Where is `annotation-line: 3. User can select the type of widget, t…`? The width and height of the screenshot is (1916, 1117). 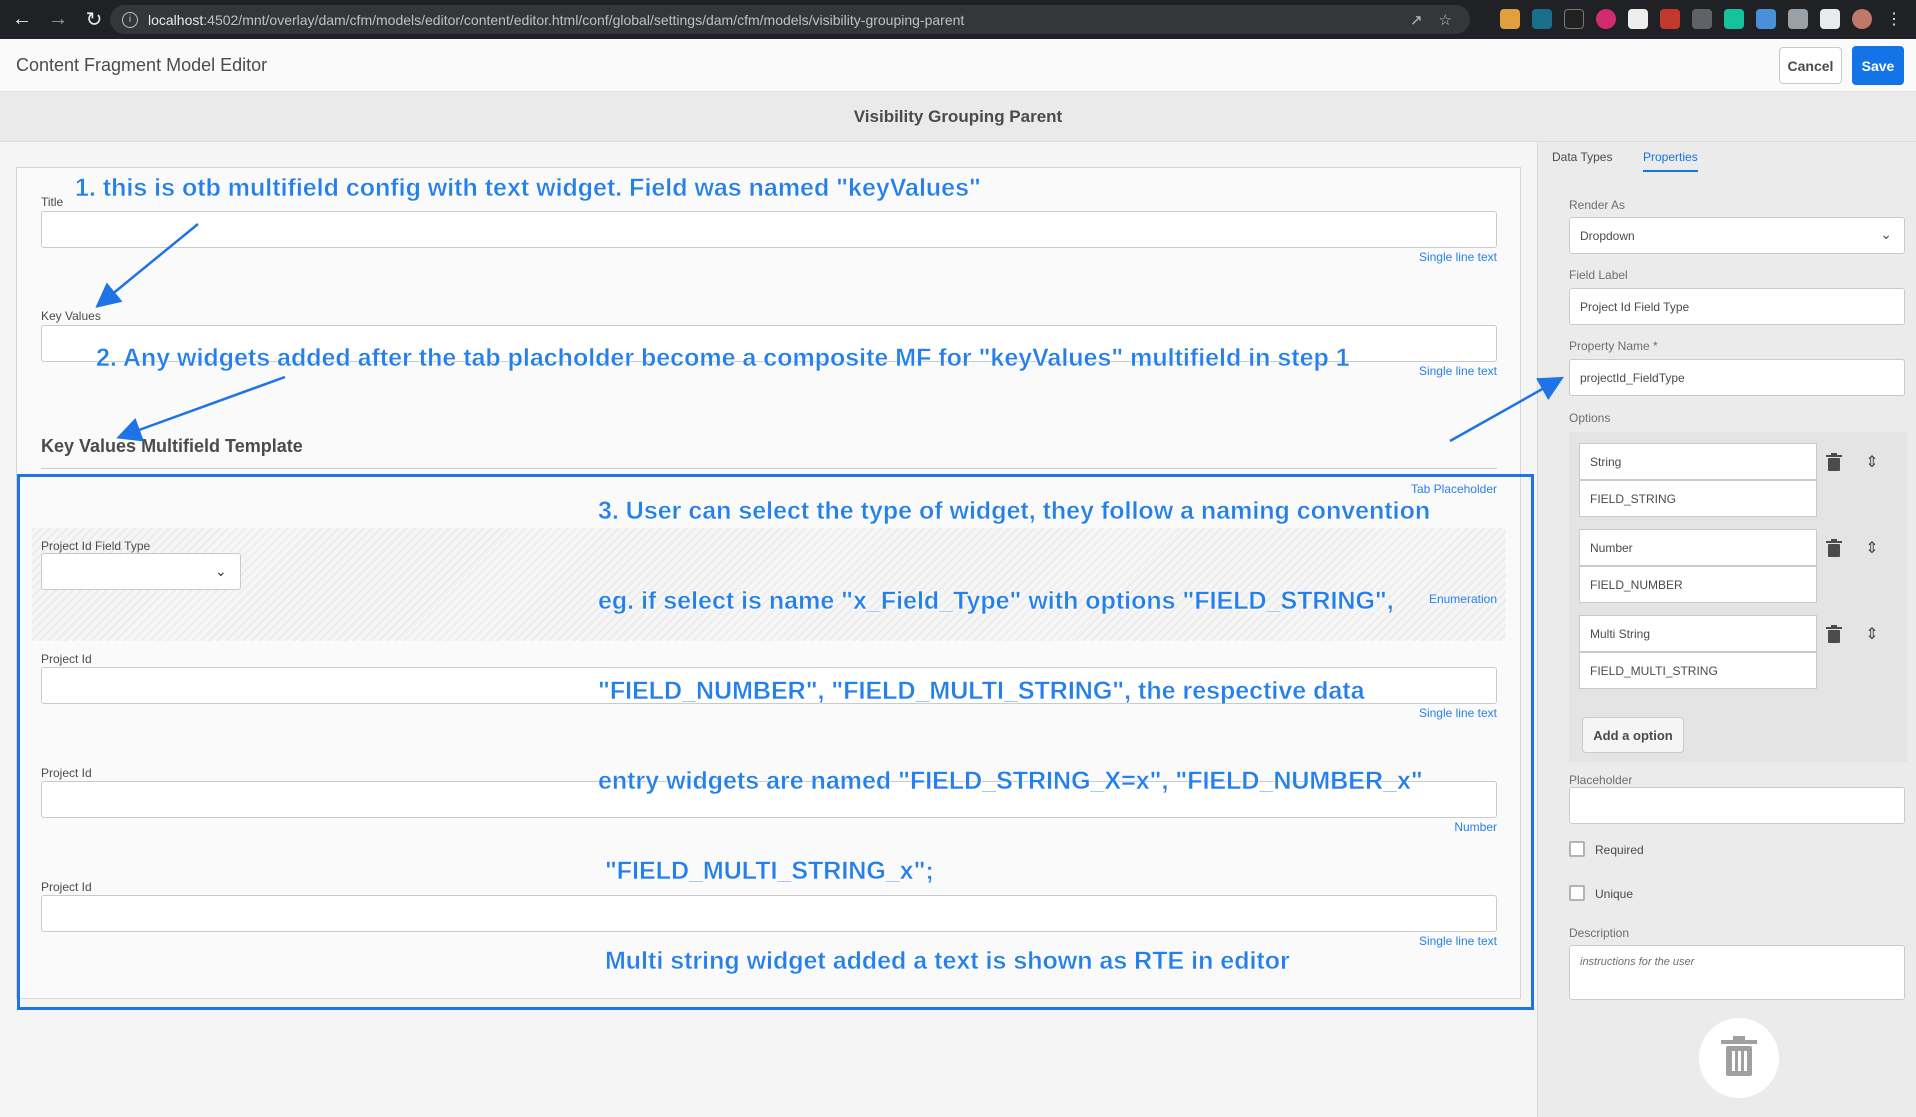
annotation-line: 3. User can select the type of widget, t… is located at coordinates (1014, 511).